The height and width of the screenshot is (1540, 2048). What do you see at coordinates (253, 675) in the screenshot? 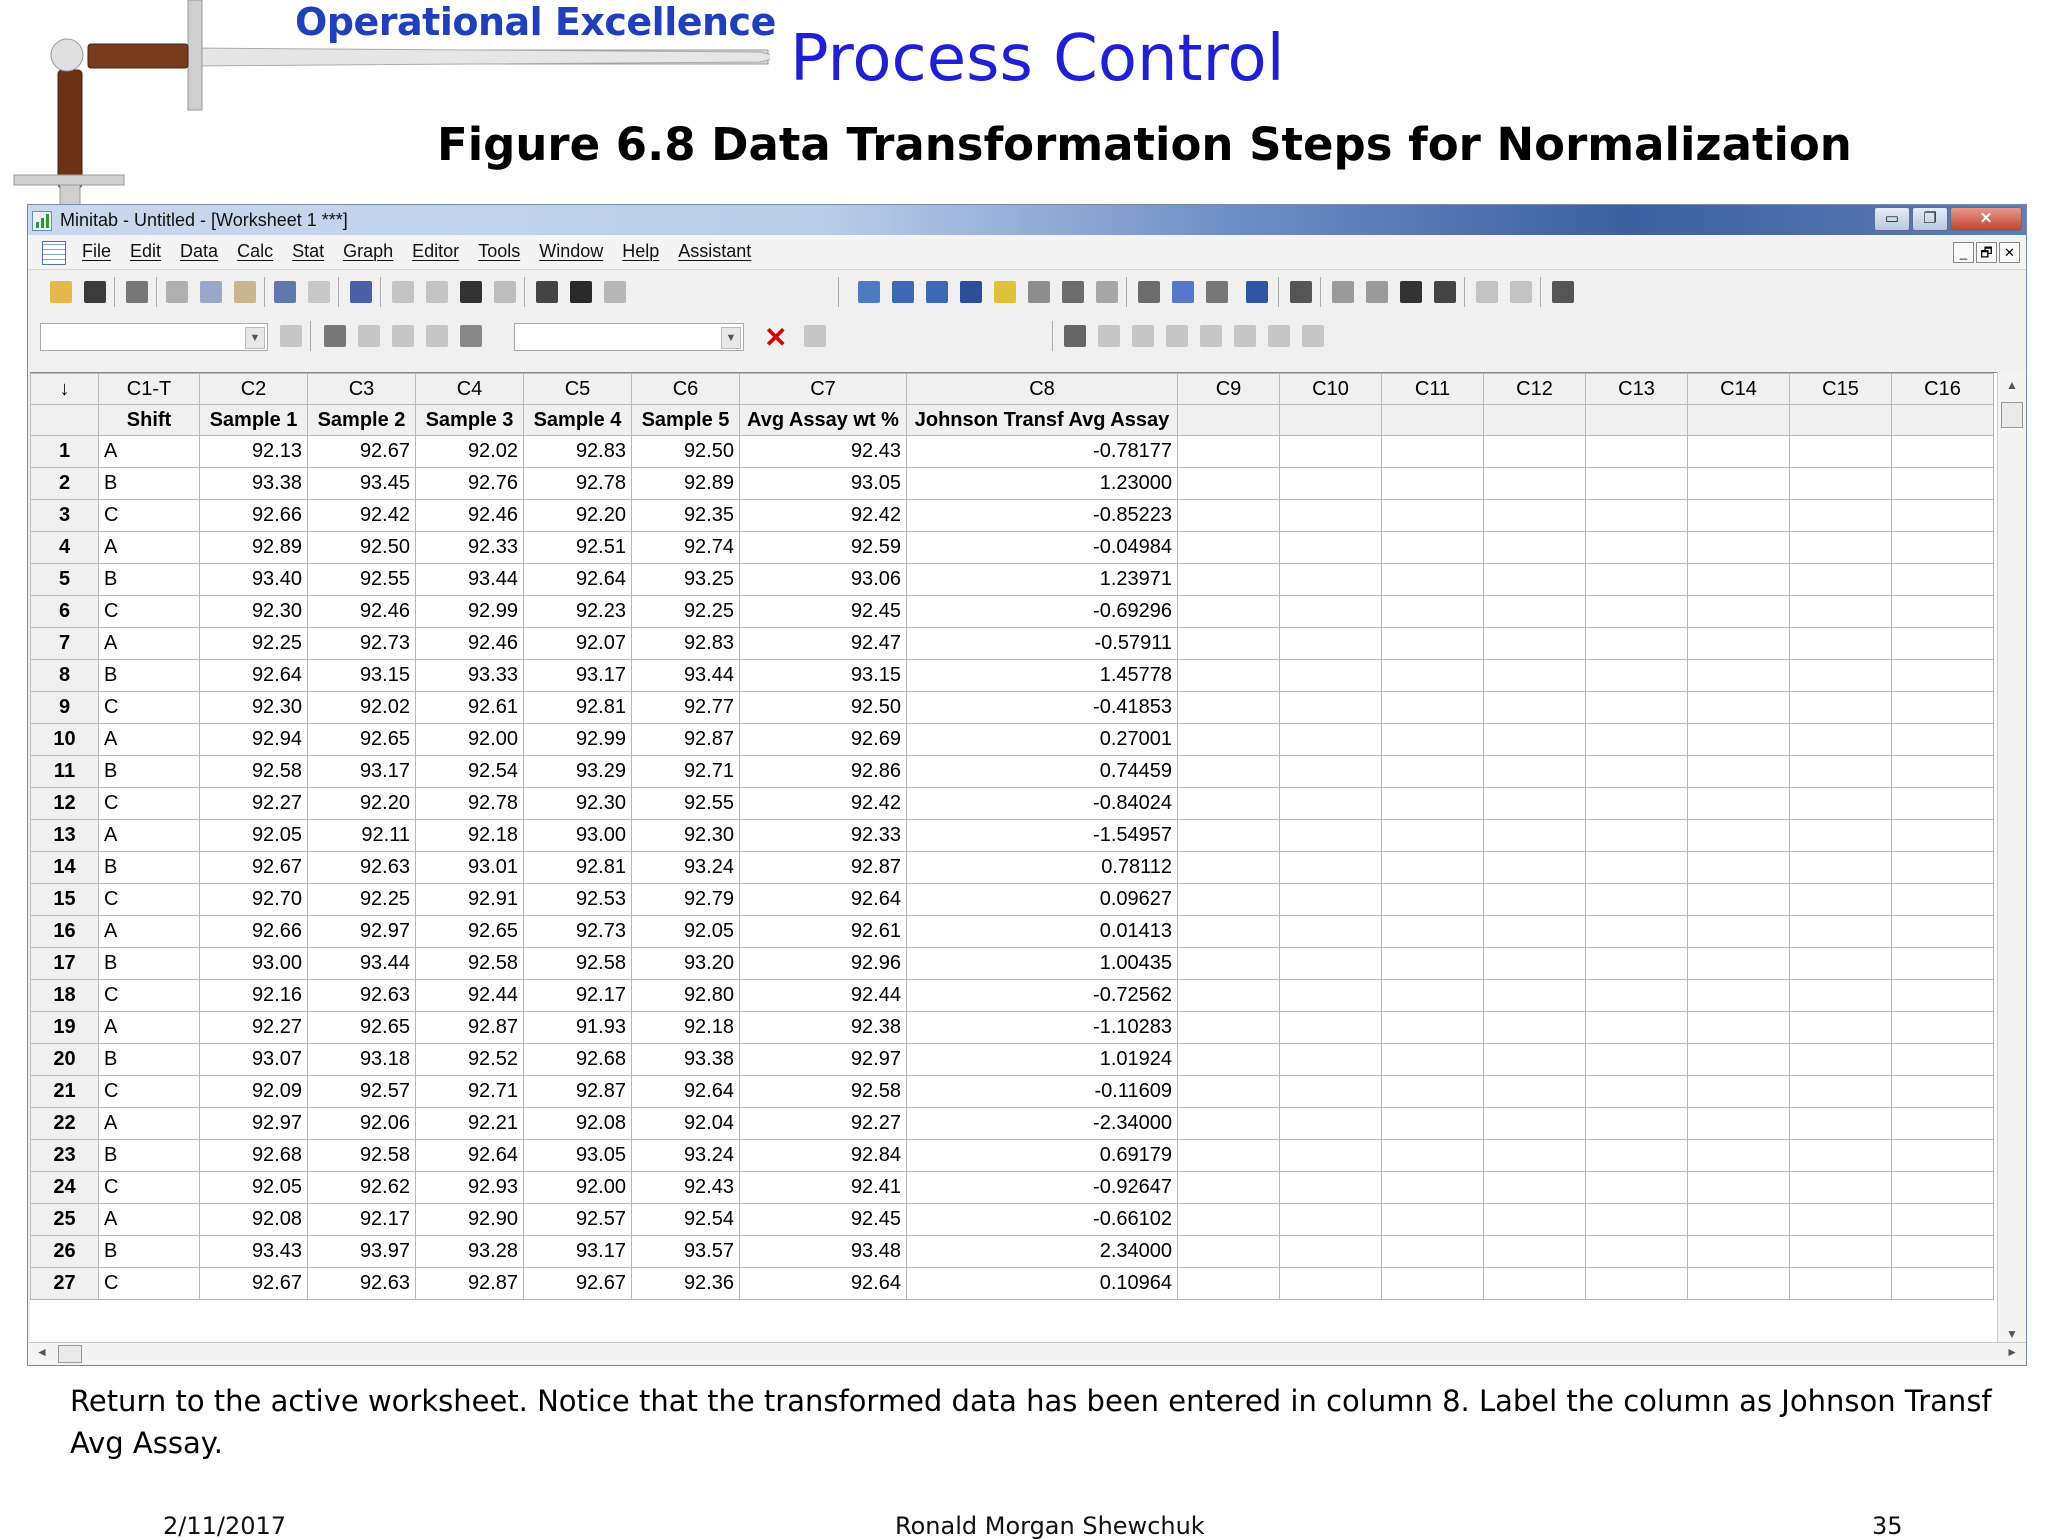
I see `table-cell: 92.64` at bounding box center [253, 675].